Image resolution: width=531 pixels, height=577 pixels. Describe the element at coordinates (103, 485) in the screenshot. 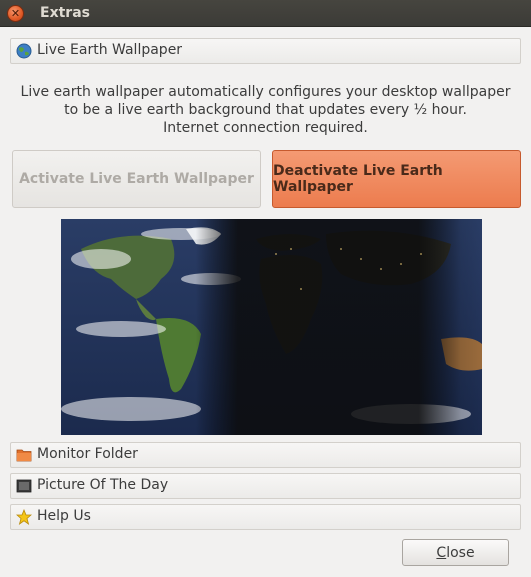

I see `section-label-picture-of-the-day: Picture Of The Day` at that location.